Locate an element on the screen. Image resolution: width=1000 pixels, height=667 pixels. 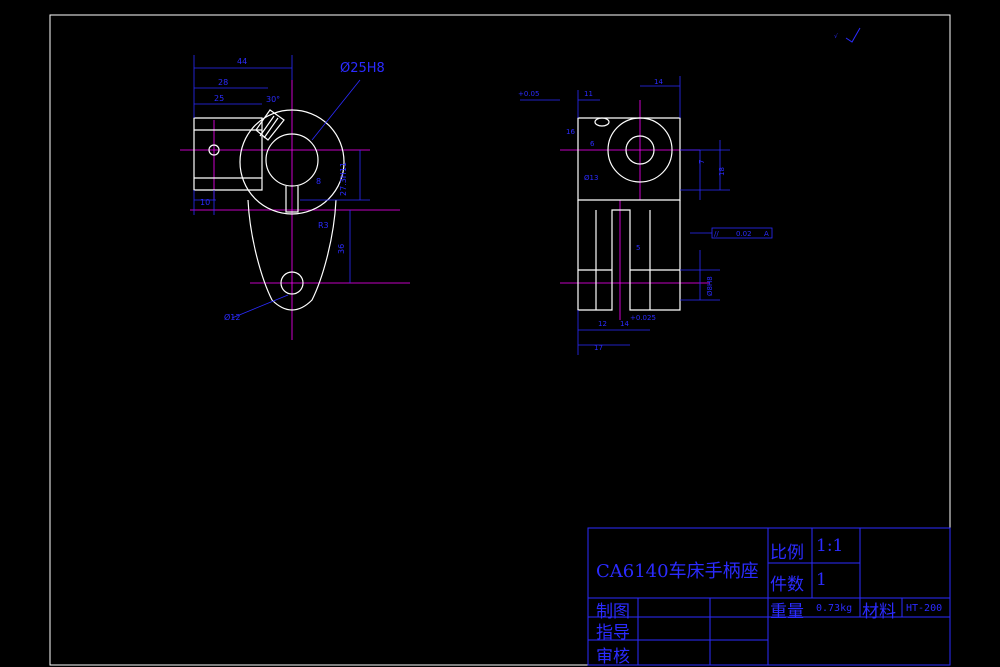
side-dim-16: 16 is located at coordinates (570, 132).